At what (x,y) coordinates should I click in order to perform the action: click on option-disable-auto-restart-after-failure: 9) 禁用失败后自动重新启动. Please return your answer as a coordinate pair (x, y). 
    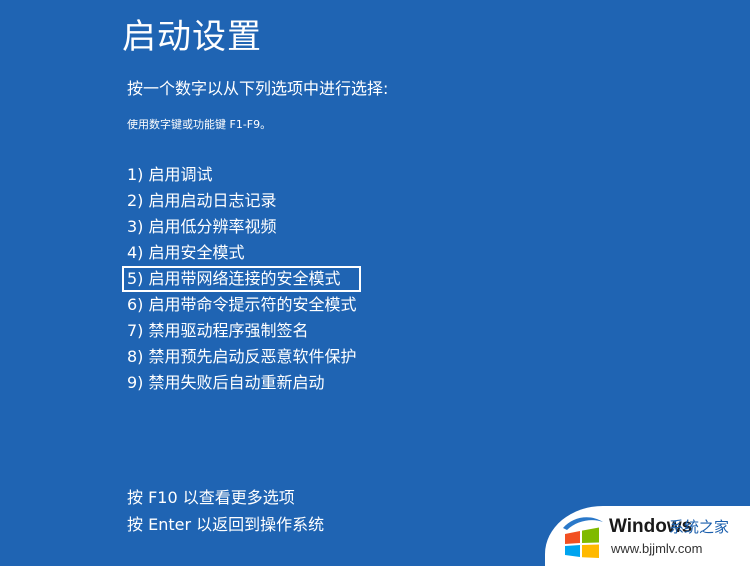
    Looking at the image, I should click on (243, 383).